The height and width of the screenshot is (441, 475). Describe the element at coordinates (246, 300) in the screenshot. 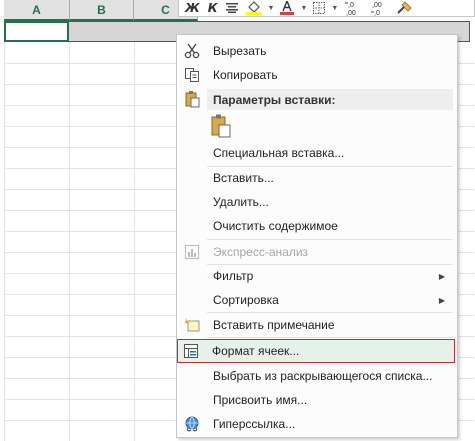

I see `menu-item-label: Сортировка` at that location.